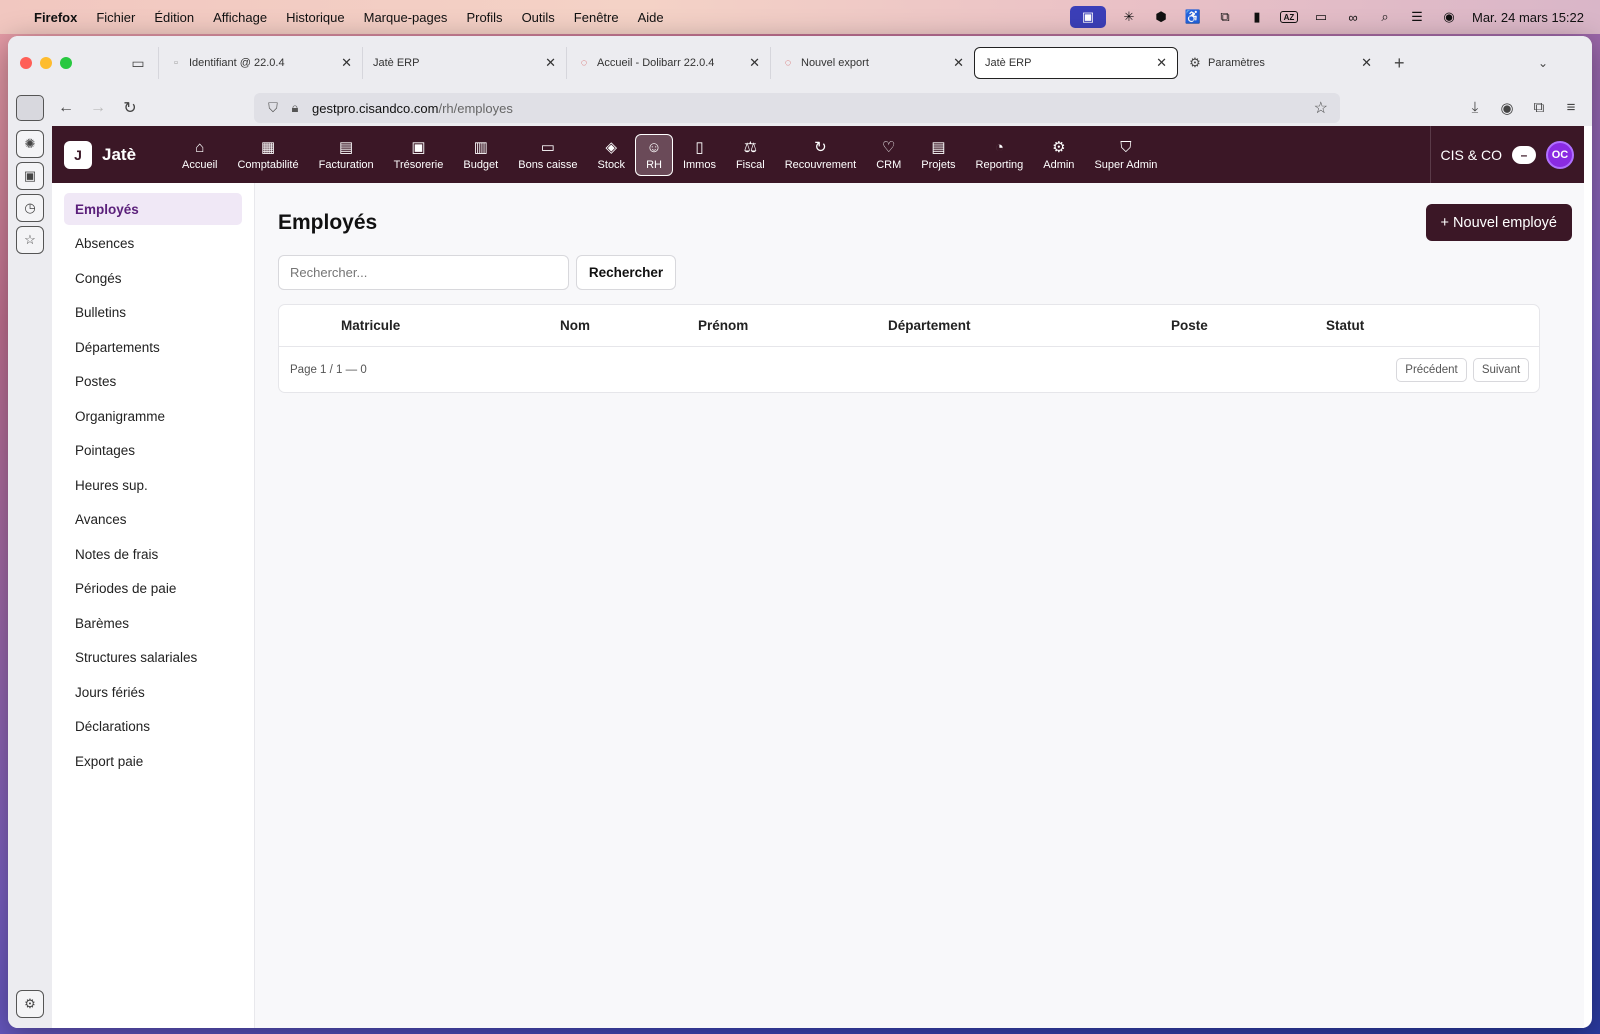 The image size is (1600, 1034). I want to click on bookmark-star-icon: ☆, so click(1321, 108).